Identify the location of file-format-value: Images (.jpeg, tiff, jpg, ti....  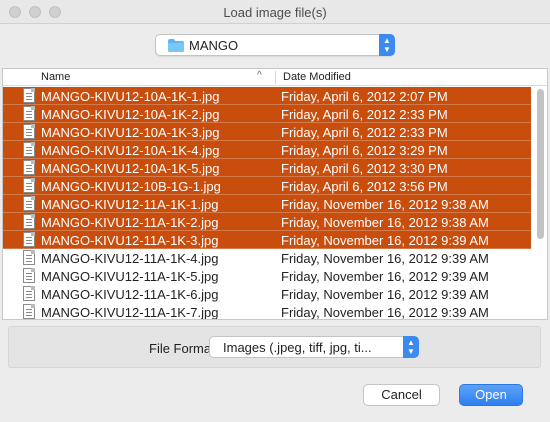
(297, 347).